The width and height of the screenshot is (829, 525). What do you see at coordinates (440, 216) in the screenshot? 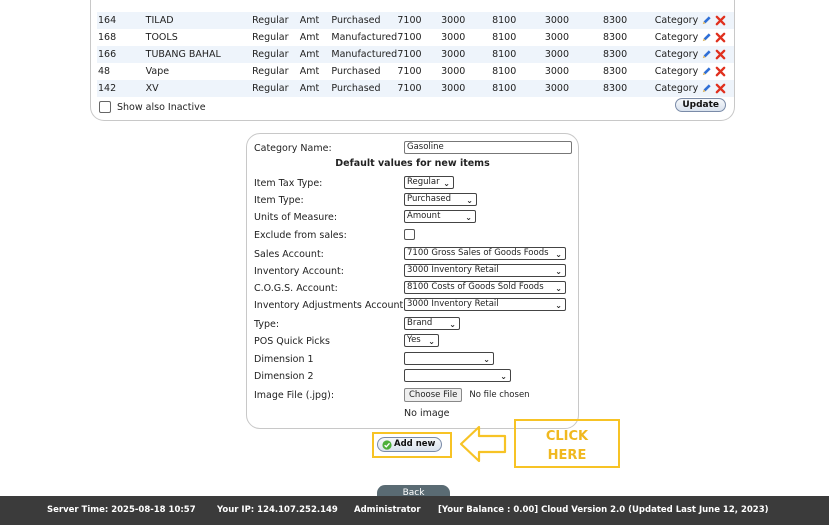
I see `uom-select: Amount ⌄` at bounding box center [440, 216].